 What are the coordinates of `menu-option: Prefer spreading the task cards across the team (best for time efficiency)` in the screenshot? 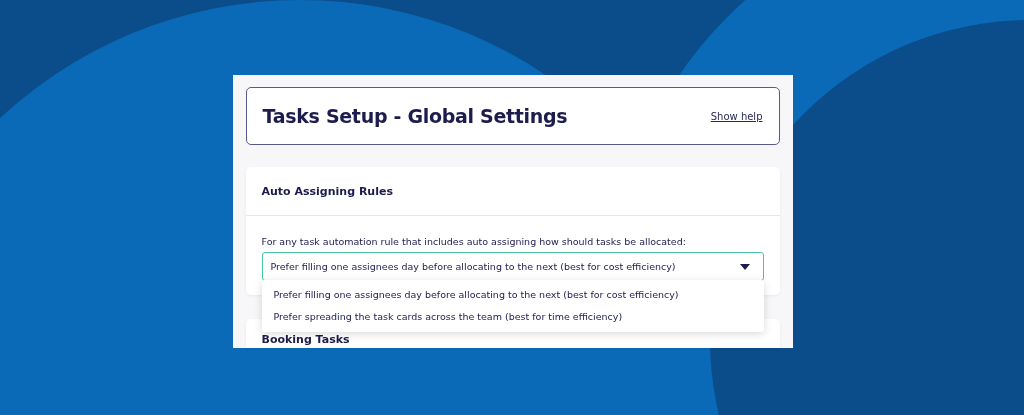 It's located at (512, 317).